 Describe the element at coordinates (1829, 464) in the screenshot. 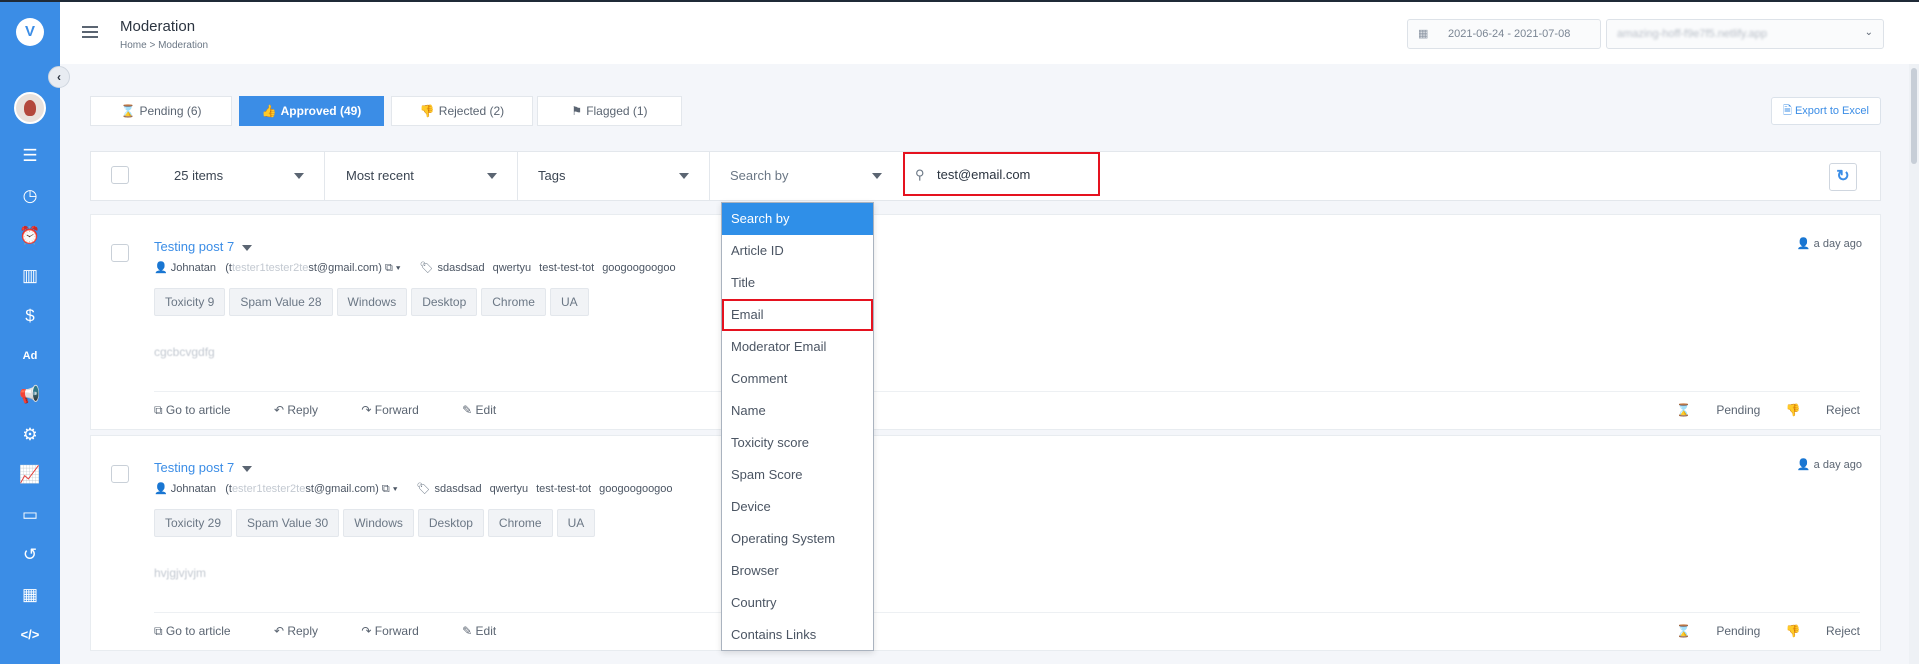

I see `comment-time: 👤 a day ago` at that location.